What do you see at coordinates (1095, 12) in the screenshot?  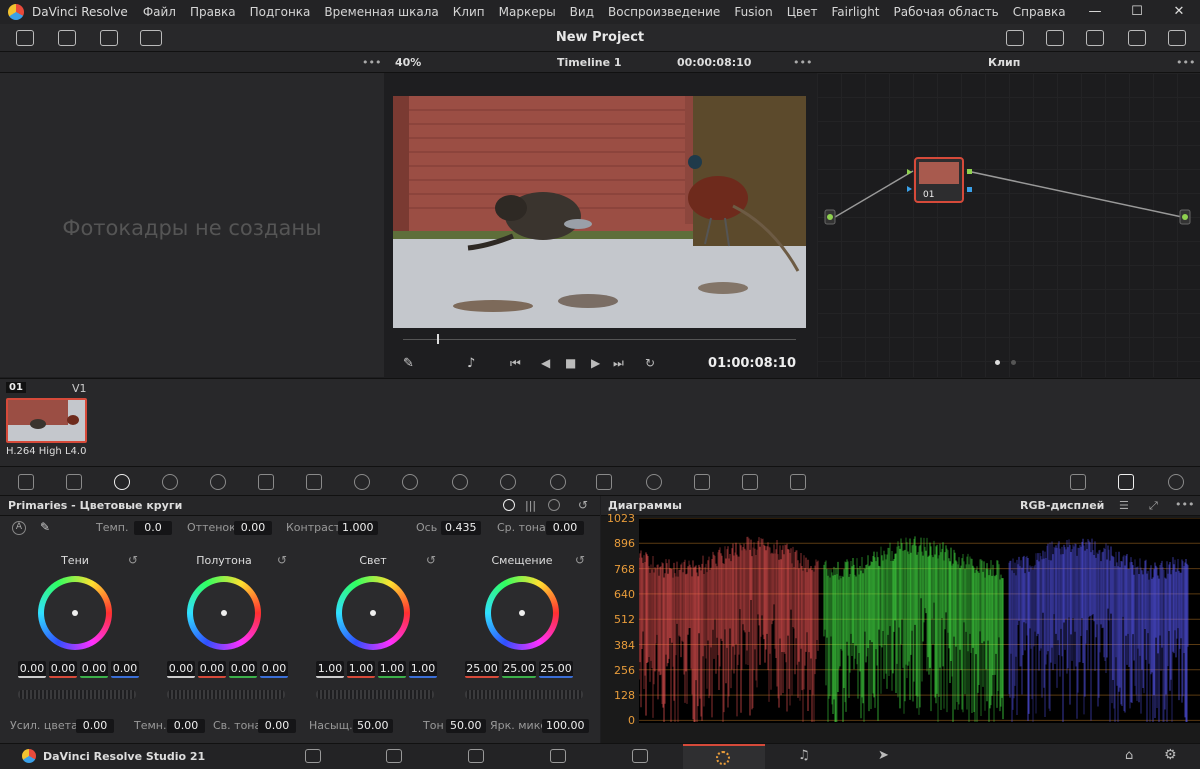 I see `minimize-button: —` at bounding box center [1095, 12].